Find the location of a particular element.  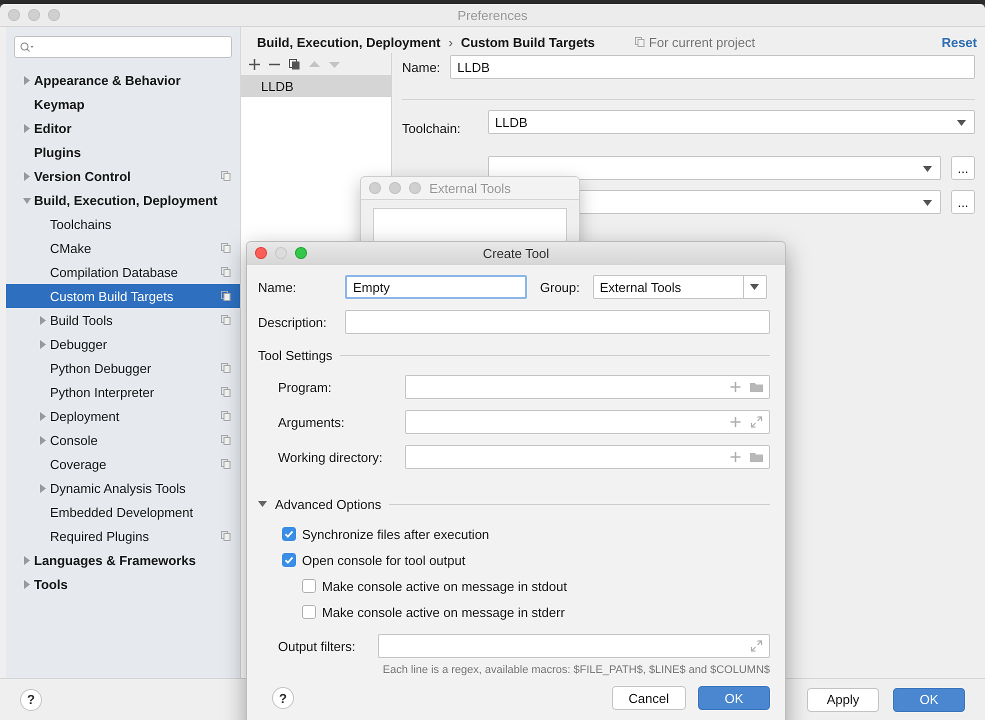

checkbox-label: Make console active on message in stdout is located at coordinates (444, 586).